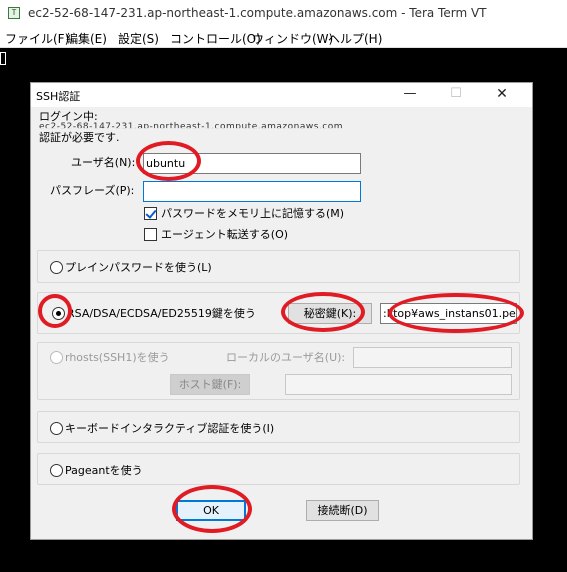 This screenshot has width=567, height=572. Describe the element at coordinates (14, 13) in the screenshot. I see `teraterm-app-icon: T` at that location.